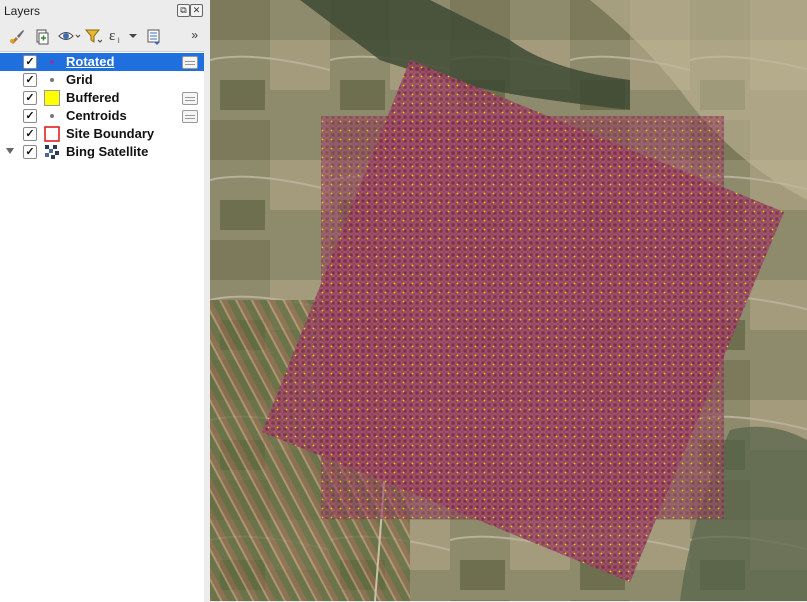  What do you see at coordinates (110, 133) in the screenshot?
I see `layer-label: Site Boundary` at bounding box center [110, 133].